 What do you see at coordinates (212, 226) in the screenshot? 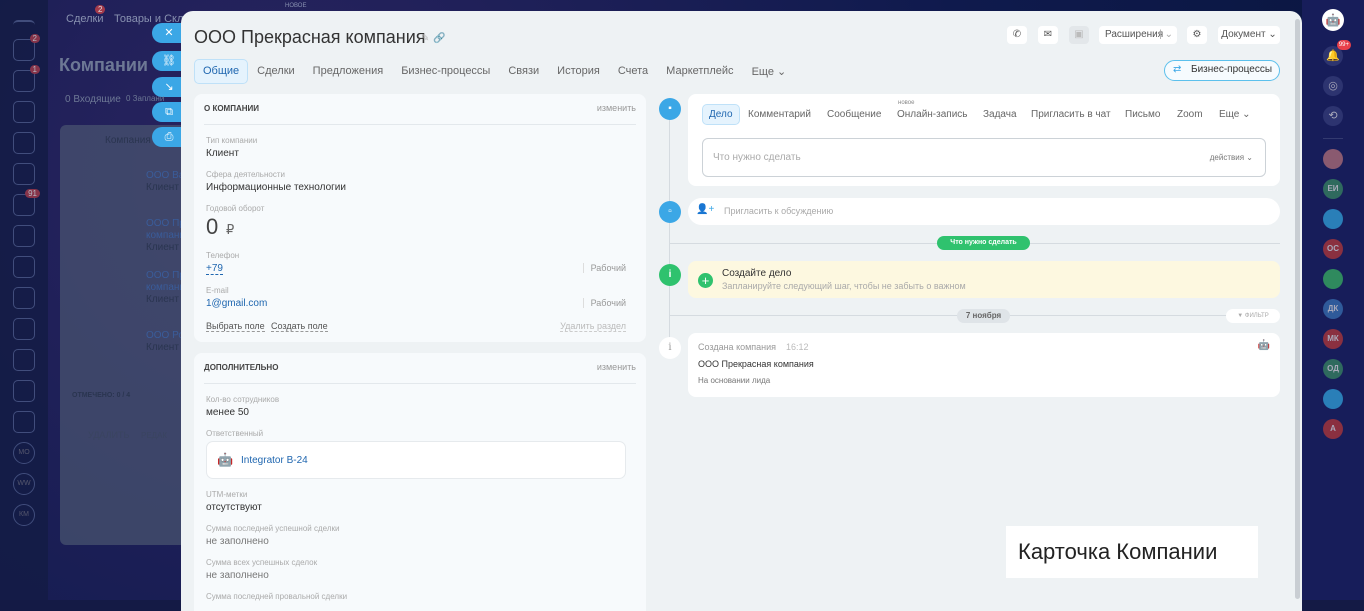
I see `revenue-value: 0` at bounding box center [212, 226].